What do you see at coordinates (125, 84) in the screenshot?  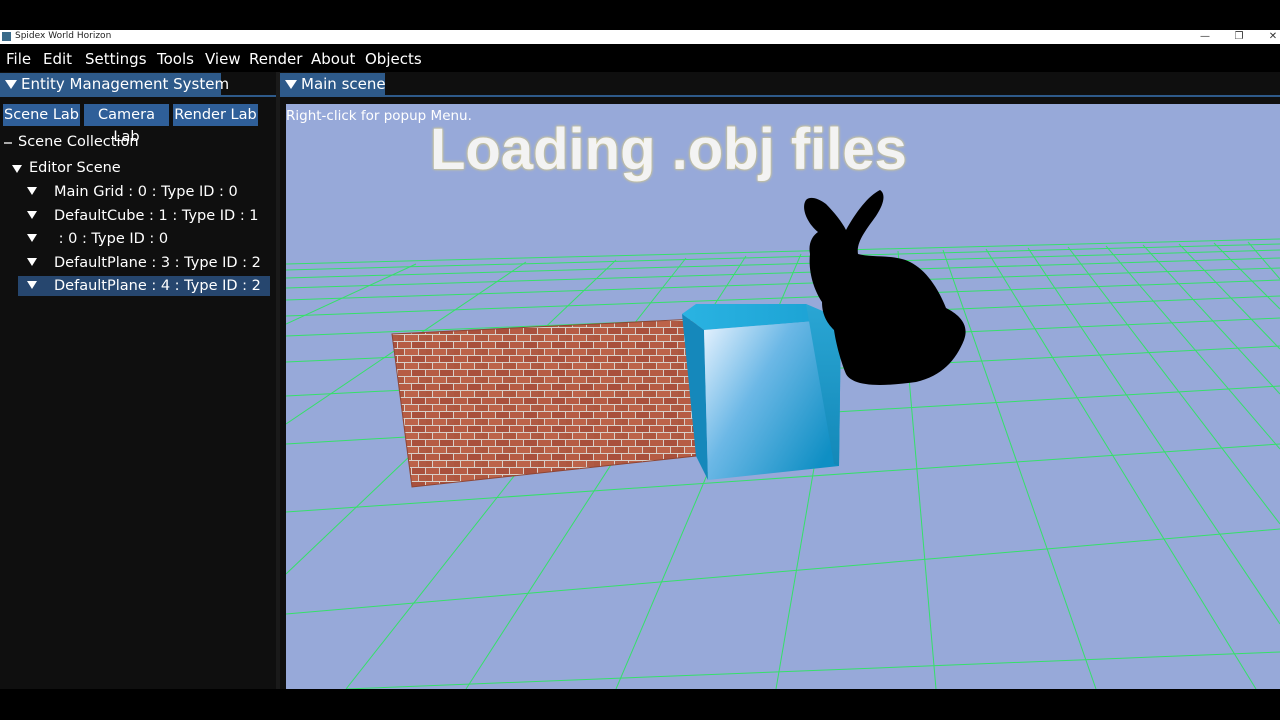 I see `panel-title: Entity Management System` at bounding box center [125, 84].